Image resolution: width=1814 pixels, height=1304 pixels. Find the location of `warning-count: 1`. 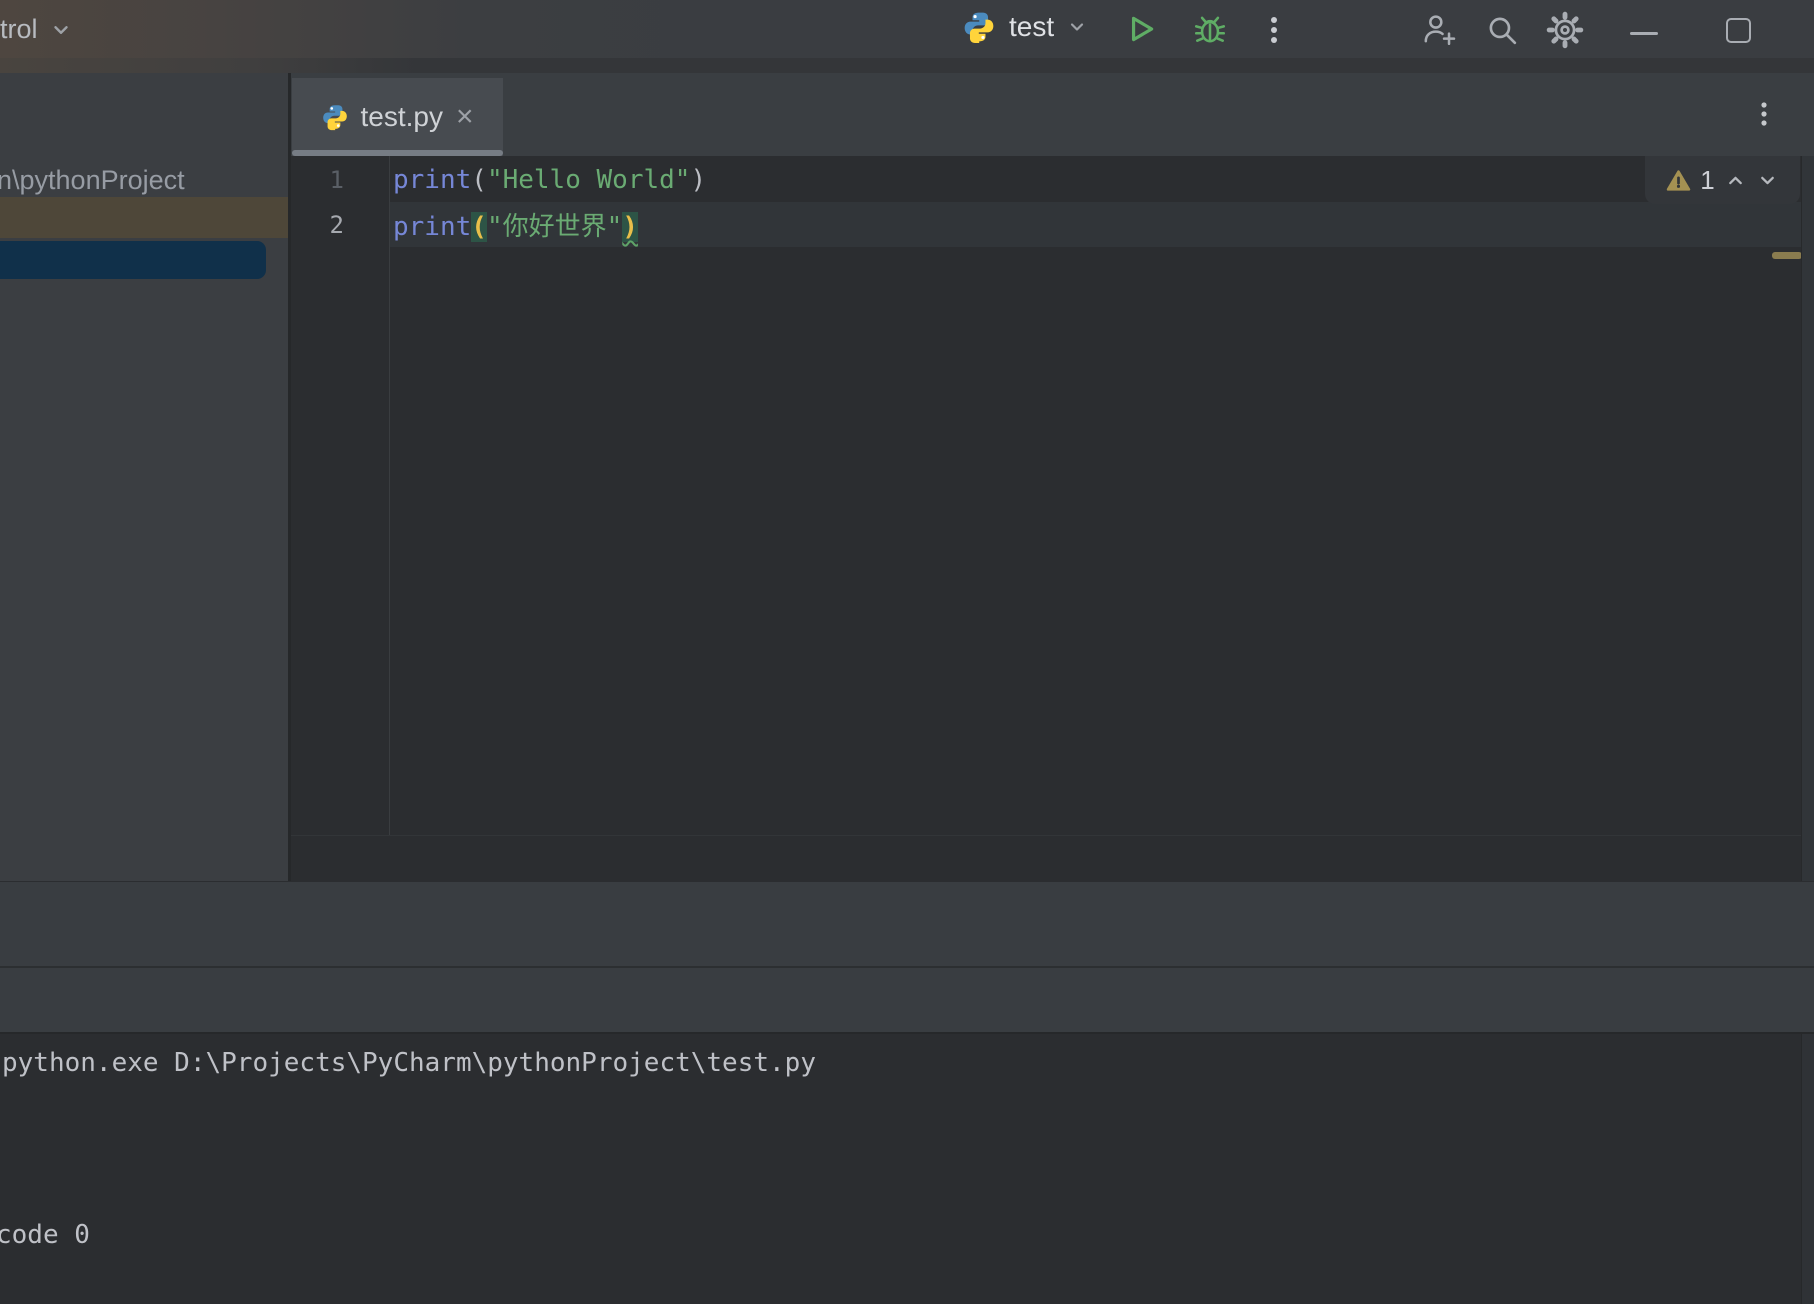

warning-count: 1 is located at coordinates (1707, 179).